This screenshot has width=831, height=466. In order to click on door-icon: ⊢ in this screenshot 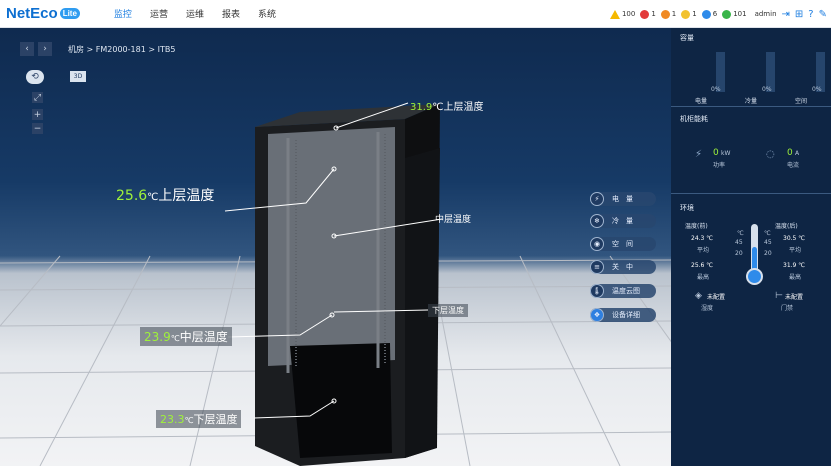, I will do `click(779, 296)`.